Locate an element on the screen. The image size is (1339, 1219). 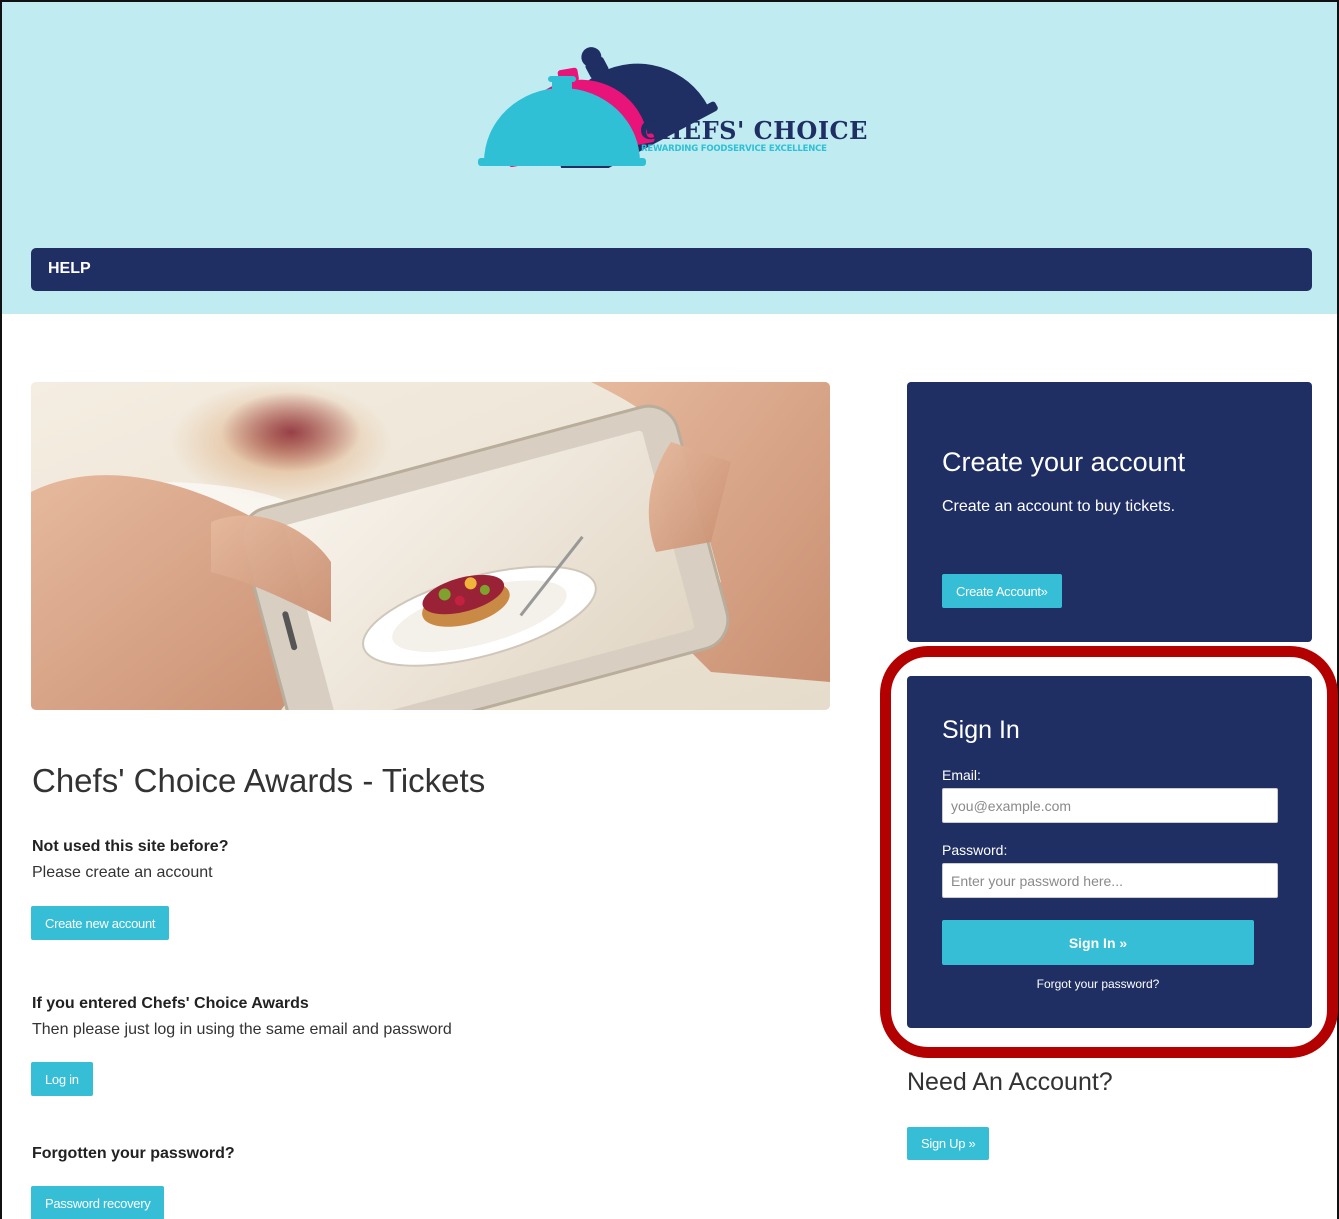
password-label: Password: is located at coordinates (975, 850).